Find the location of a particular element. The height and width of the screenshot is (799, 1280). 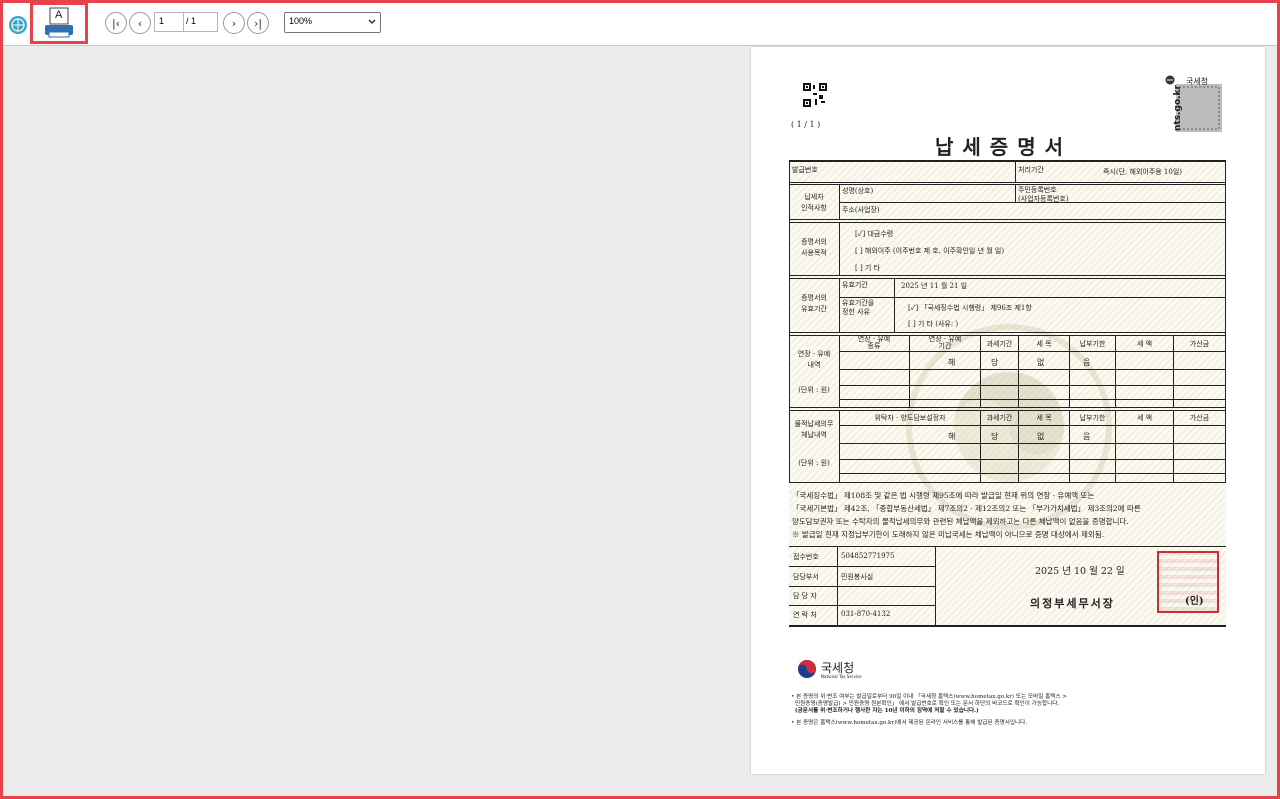

page-indicator: ( 1 / 1 ) is located at coordinates (806, 124).